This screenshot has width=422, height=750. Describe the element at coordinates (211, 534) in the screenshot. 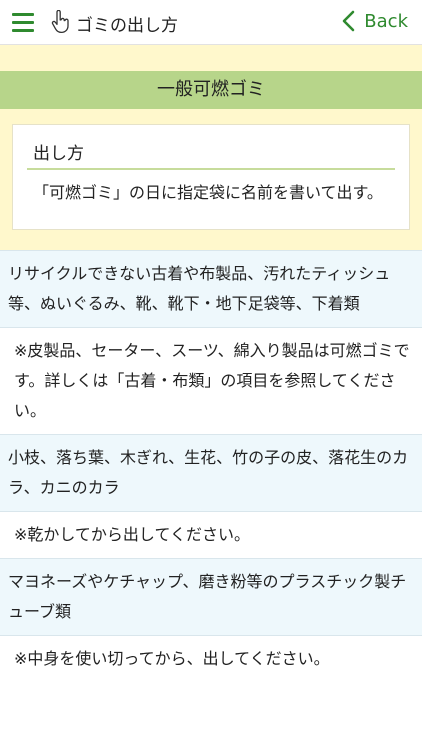

I see `note-row: ※乾かしてから出してください。` at that location.